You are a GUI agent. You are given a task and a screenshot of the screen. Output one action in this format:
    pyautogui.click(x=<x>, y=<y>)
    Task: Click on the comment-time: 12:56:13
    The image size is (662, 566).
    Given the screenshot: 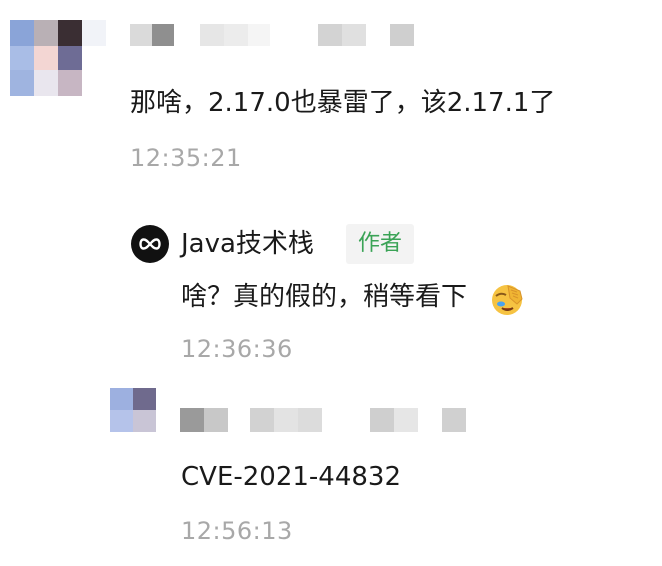 What is the action you would take?
    pyautogui.click(x=237, y=531)
    